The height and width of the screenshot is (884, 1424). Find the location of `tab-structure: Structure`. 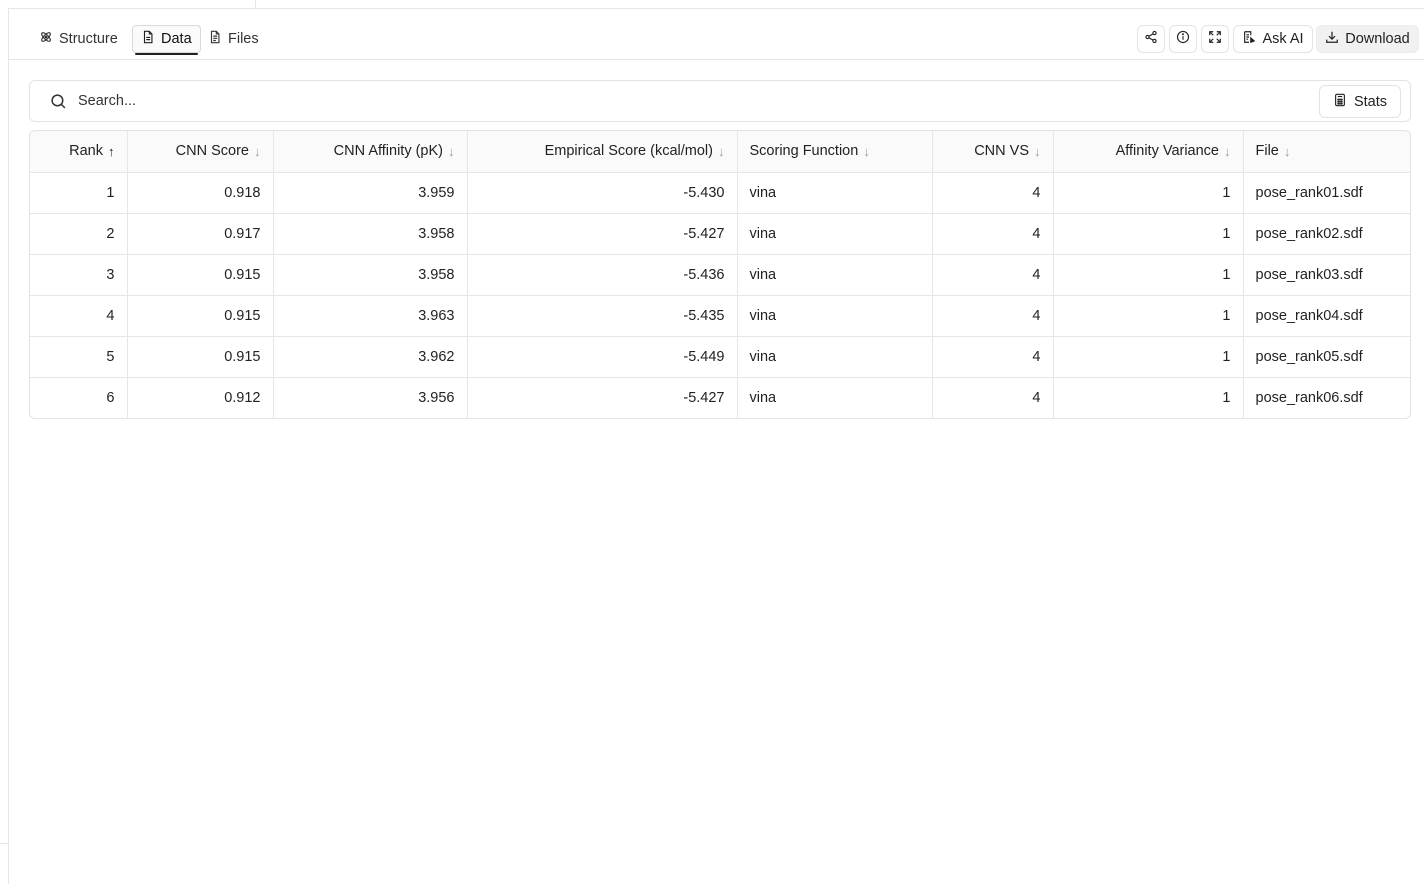

tab-structure: Structure is located at coordinates (78, 39).